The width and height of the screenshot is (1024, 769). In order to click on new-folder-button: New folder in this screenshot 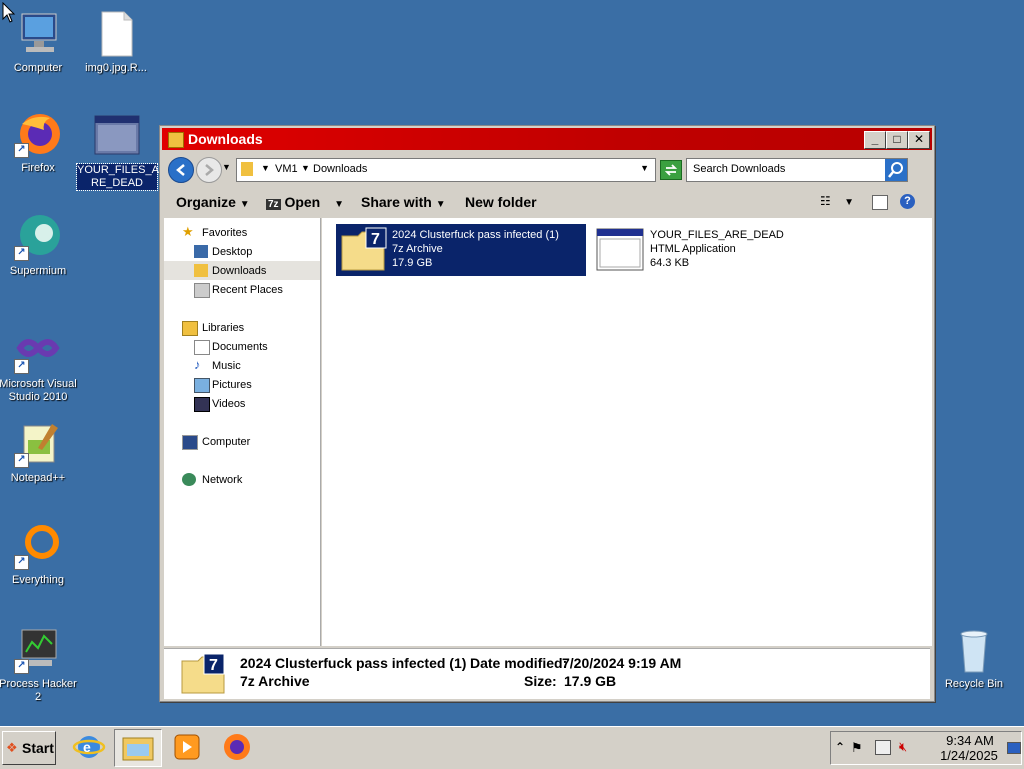, I will do `click(501, 202)`.